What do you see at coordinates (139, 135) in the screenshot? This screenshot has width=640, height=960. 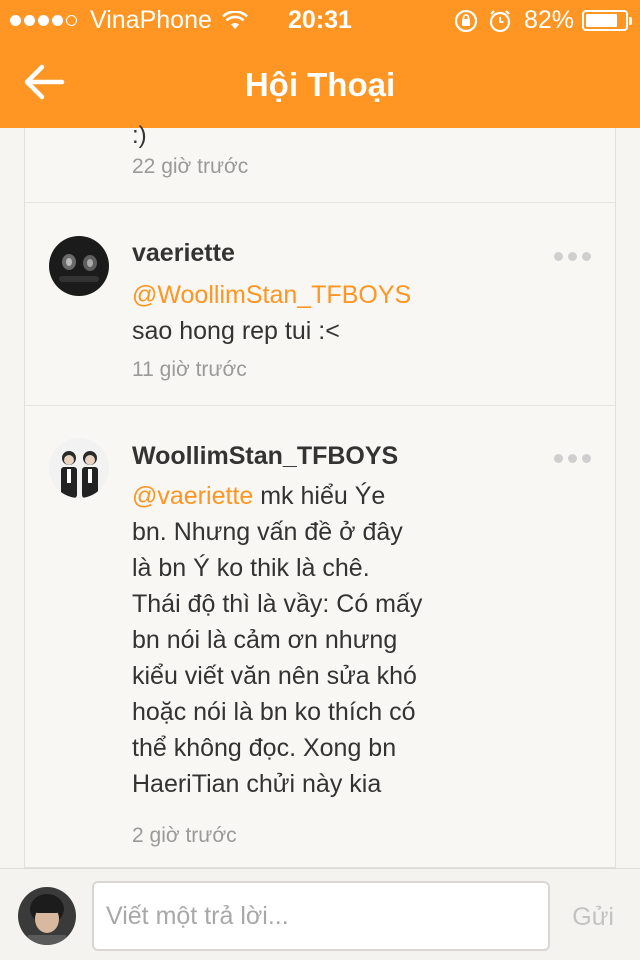 I see `previous-comment-text: :)` at bounding box center [139, 135].